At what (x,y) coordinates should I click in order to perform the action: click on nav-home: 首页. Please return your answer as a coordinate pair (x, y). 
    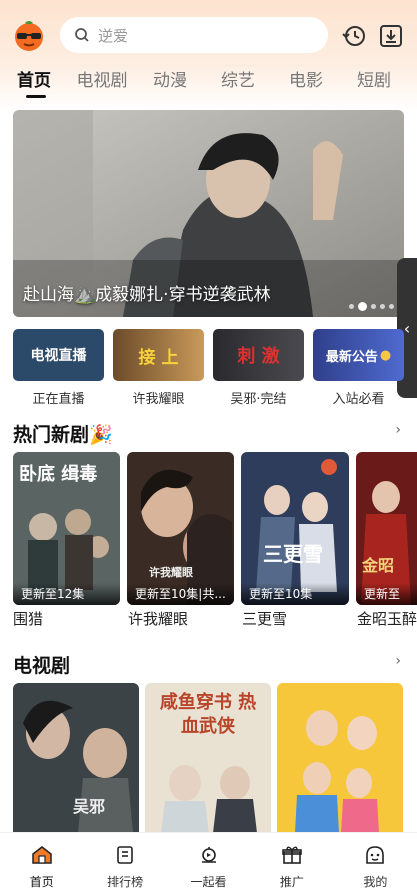
    Looking at the image, I should click on (41, 861).